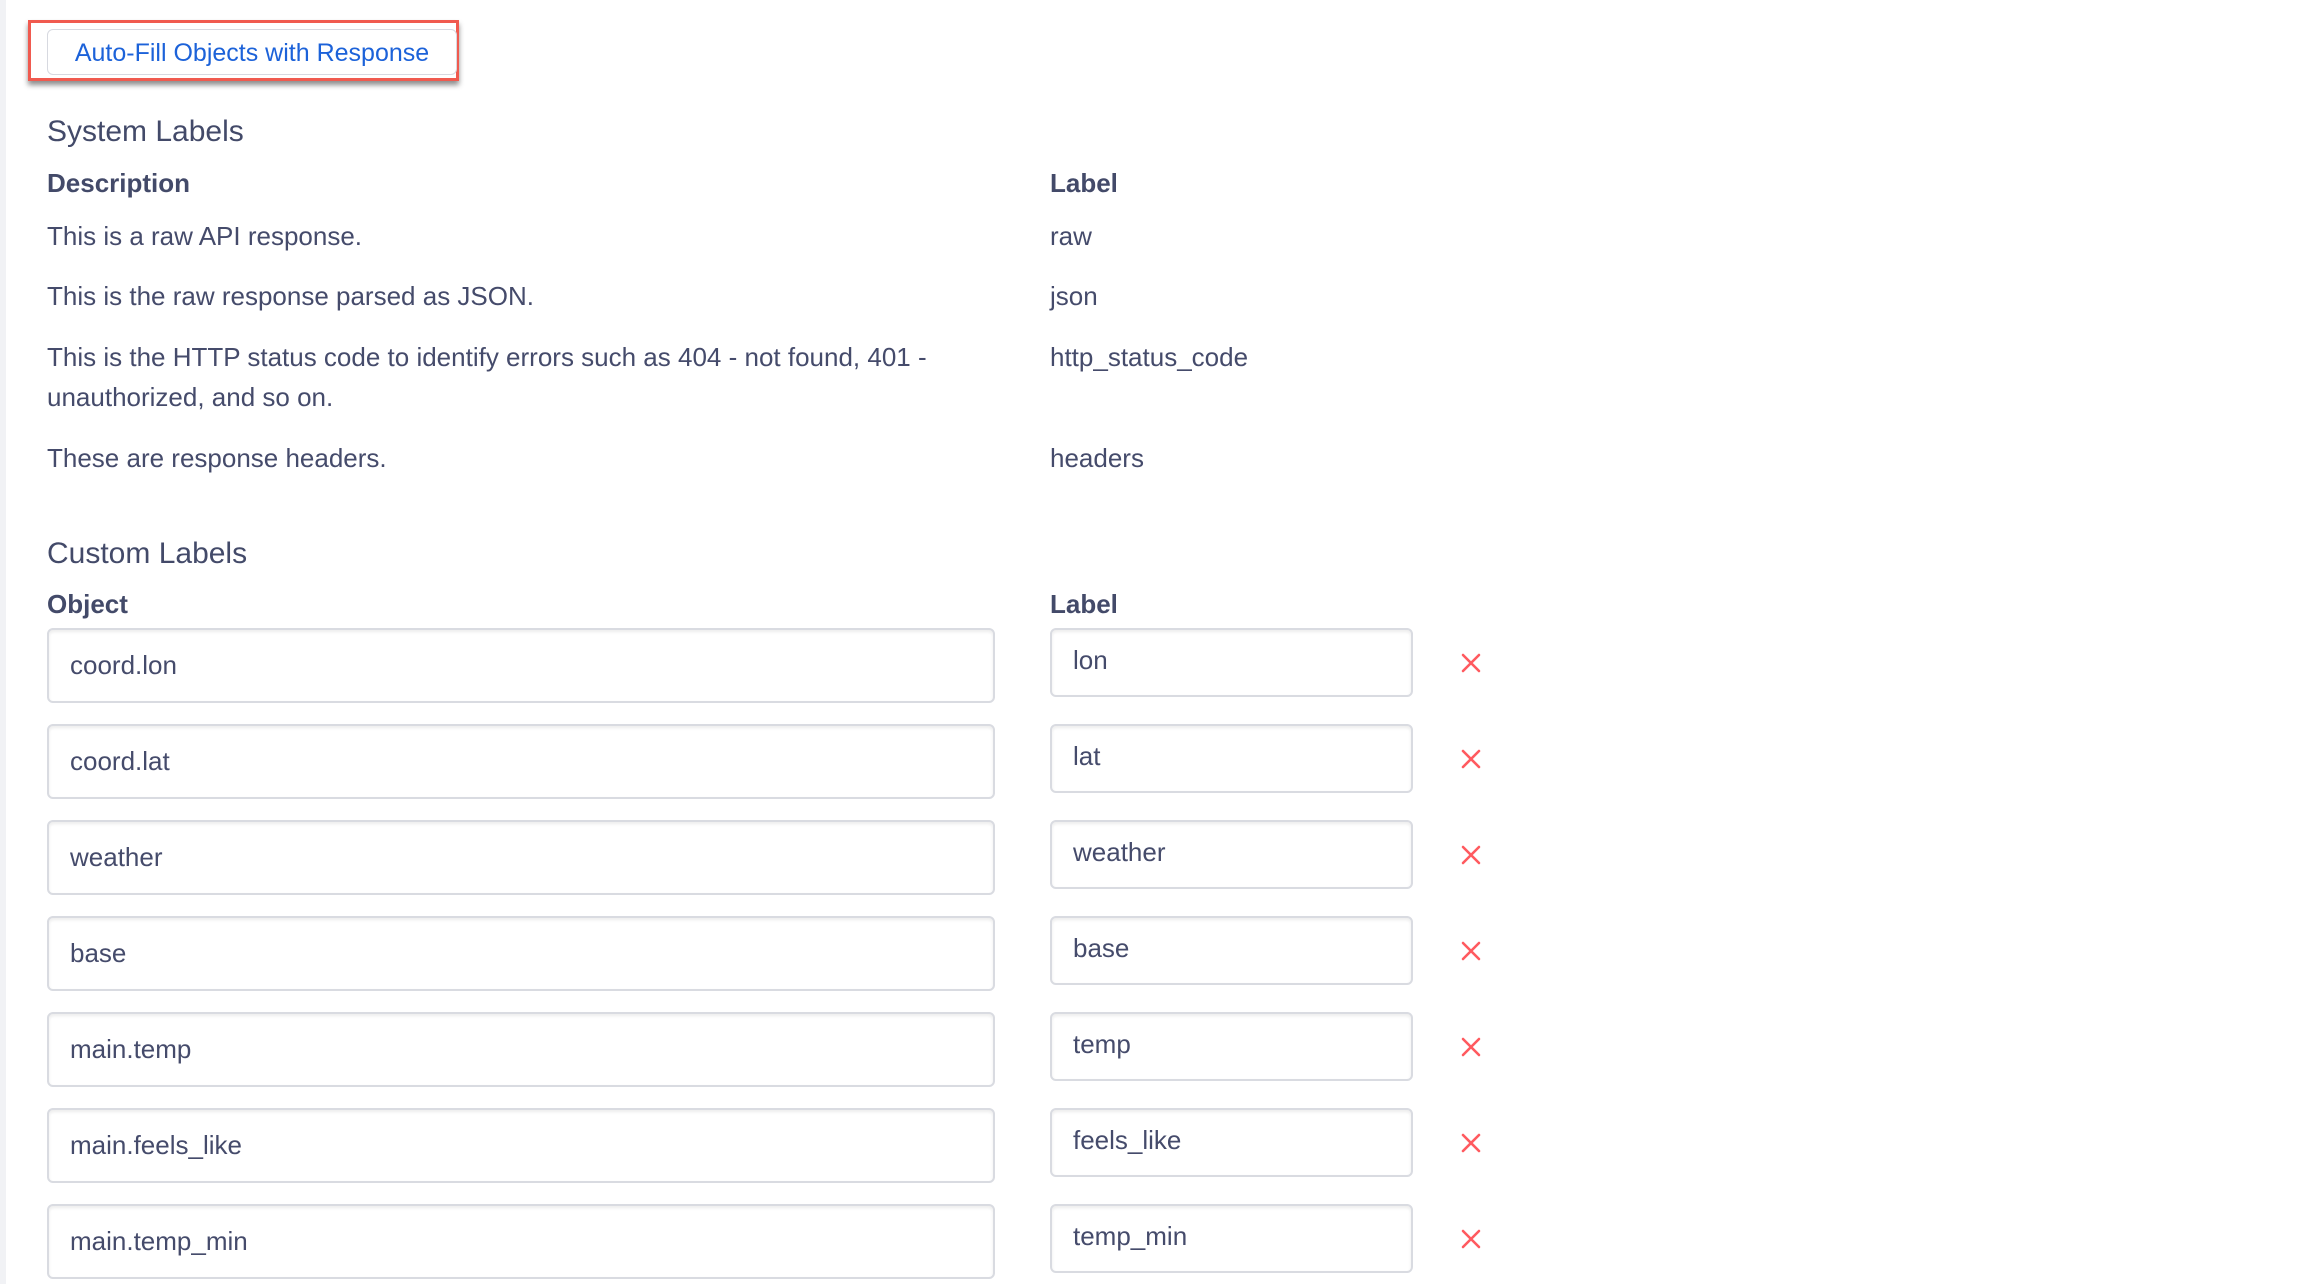  I want to click on system-labels-title: System Labels, so click(145, 131).